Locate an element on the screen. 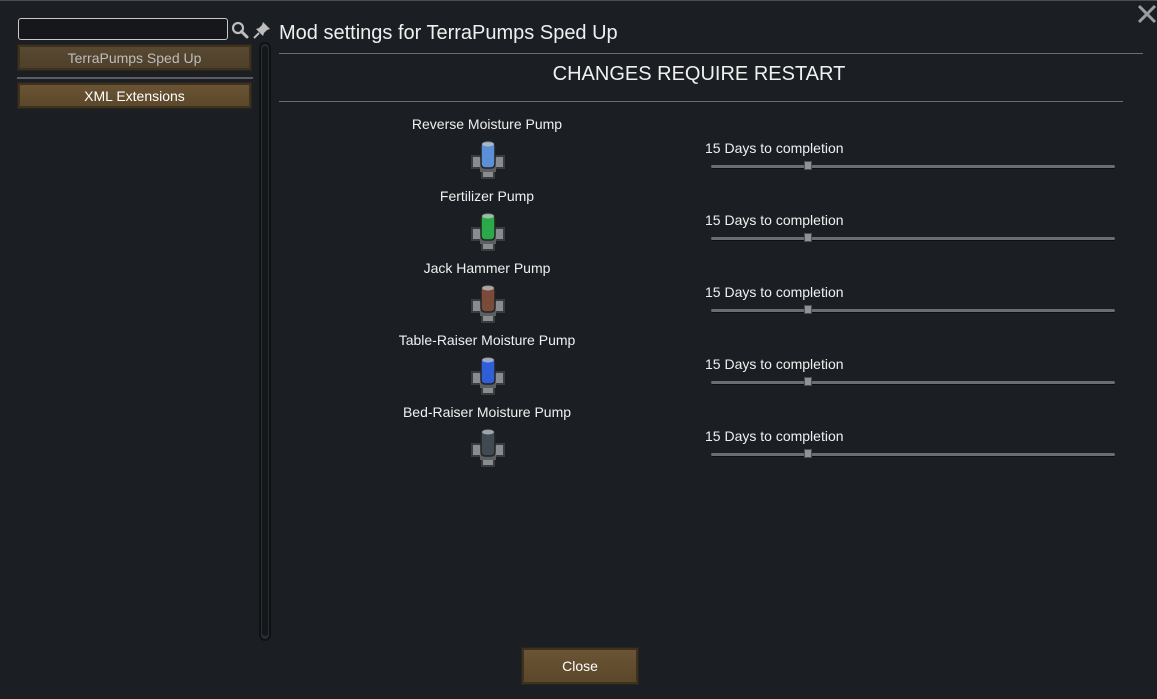 The height and width of the screenshot is (699, 1157). sidebar-divider is located at coordinates (135, 78).